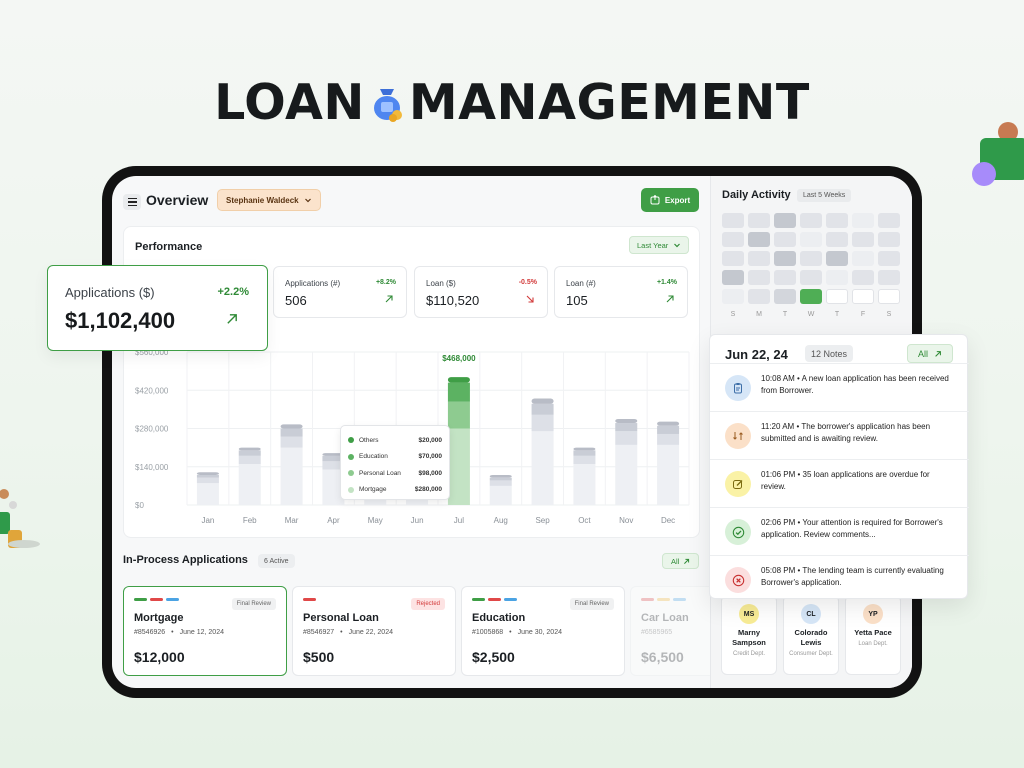 This screenshot has width=1024, height=768. I want to click on export-button: Export, so click(670, 200).